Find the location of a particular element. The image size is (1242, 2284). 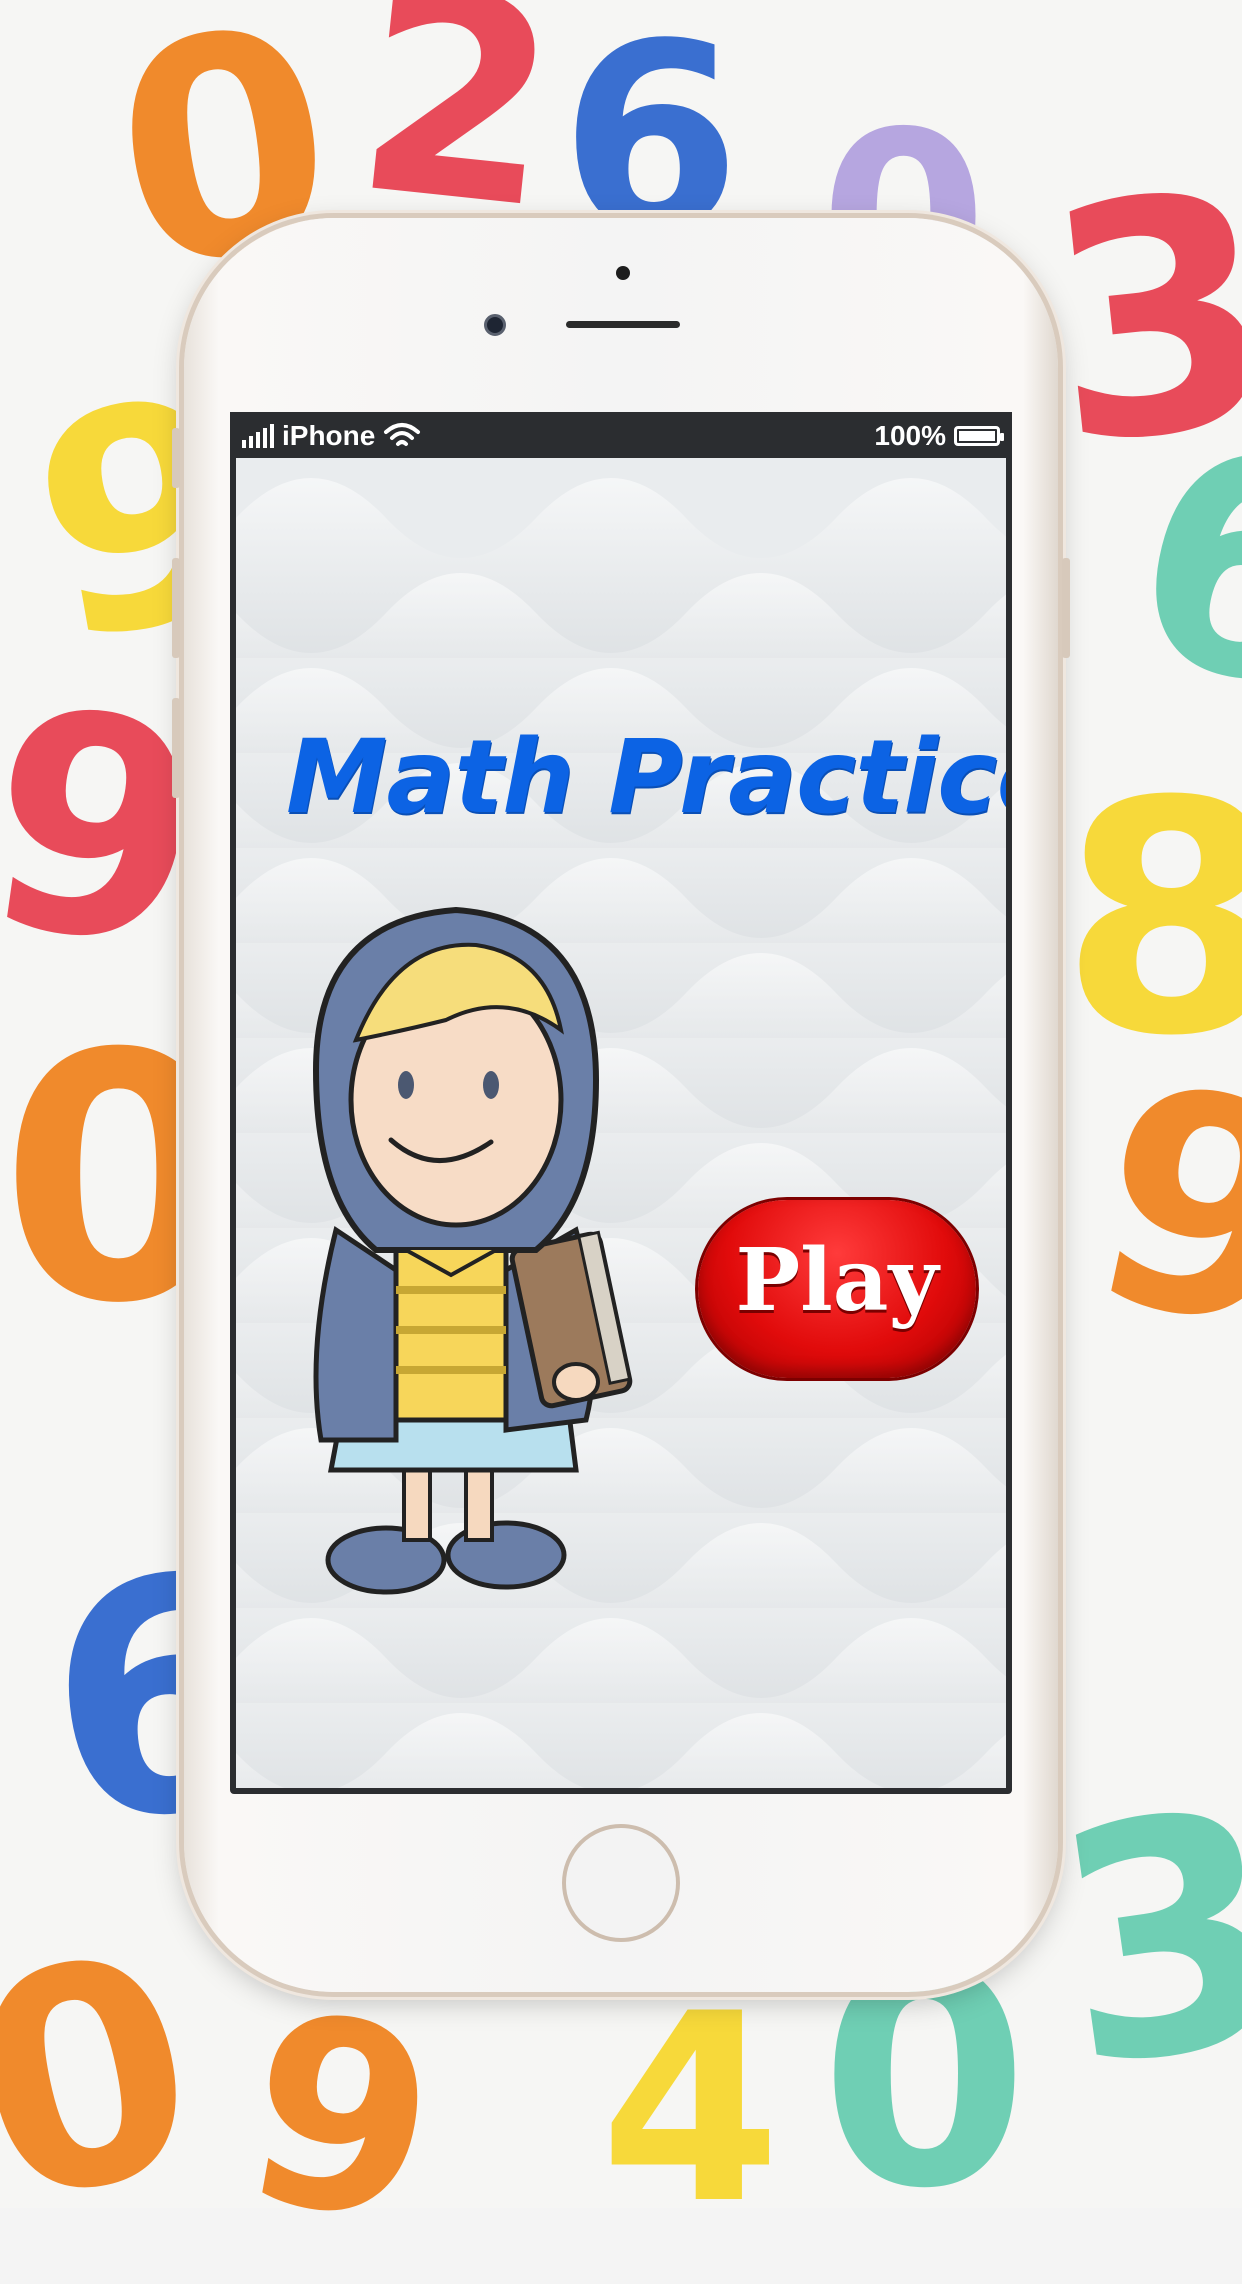

power-button is located at coordinates (1066, 608).